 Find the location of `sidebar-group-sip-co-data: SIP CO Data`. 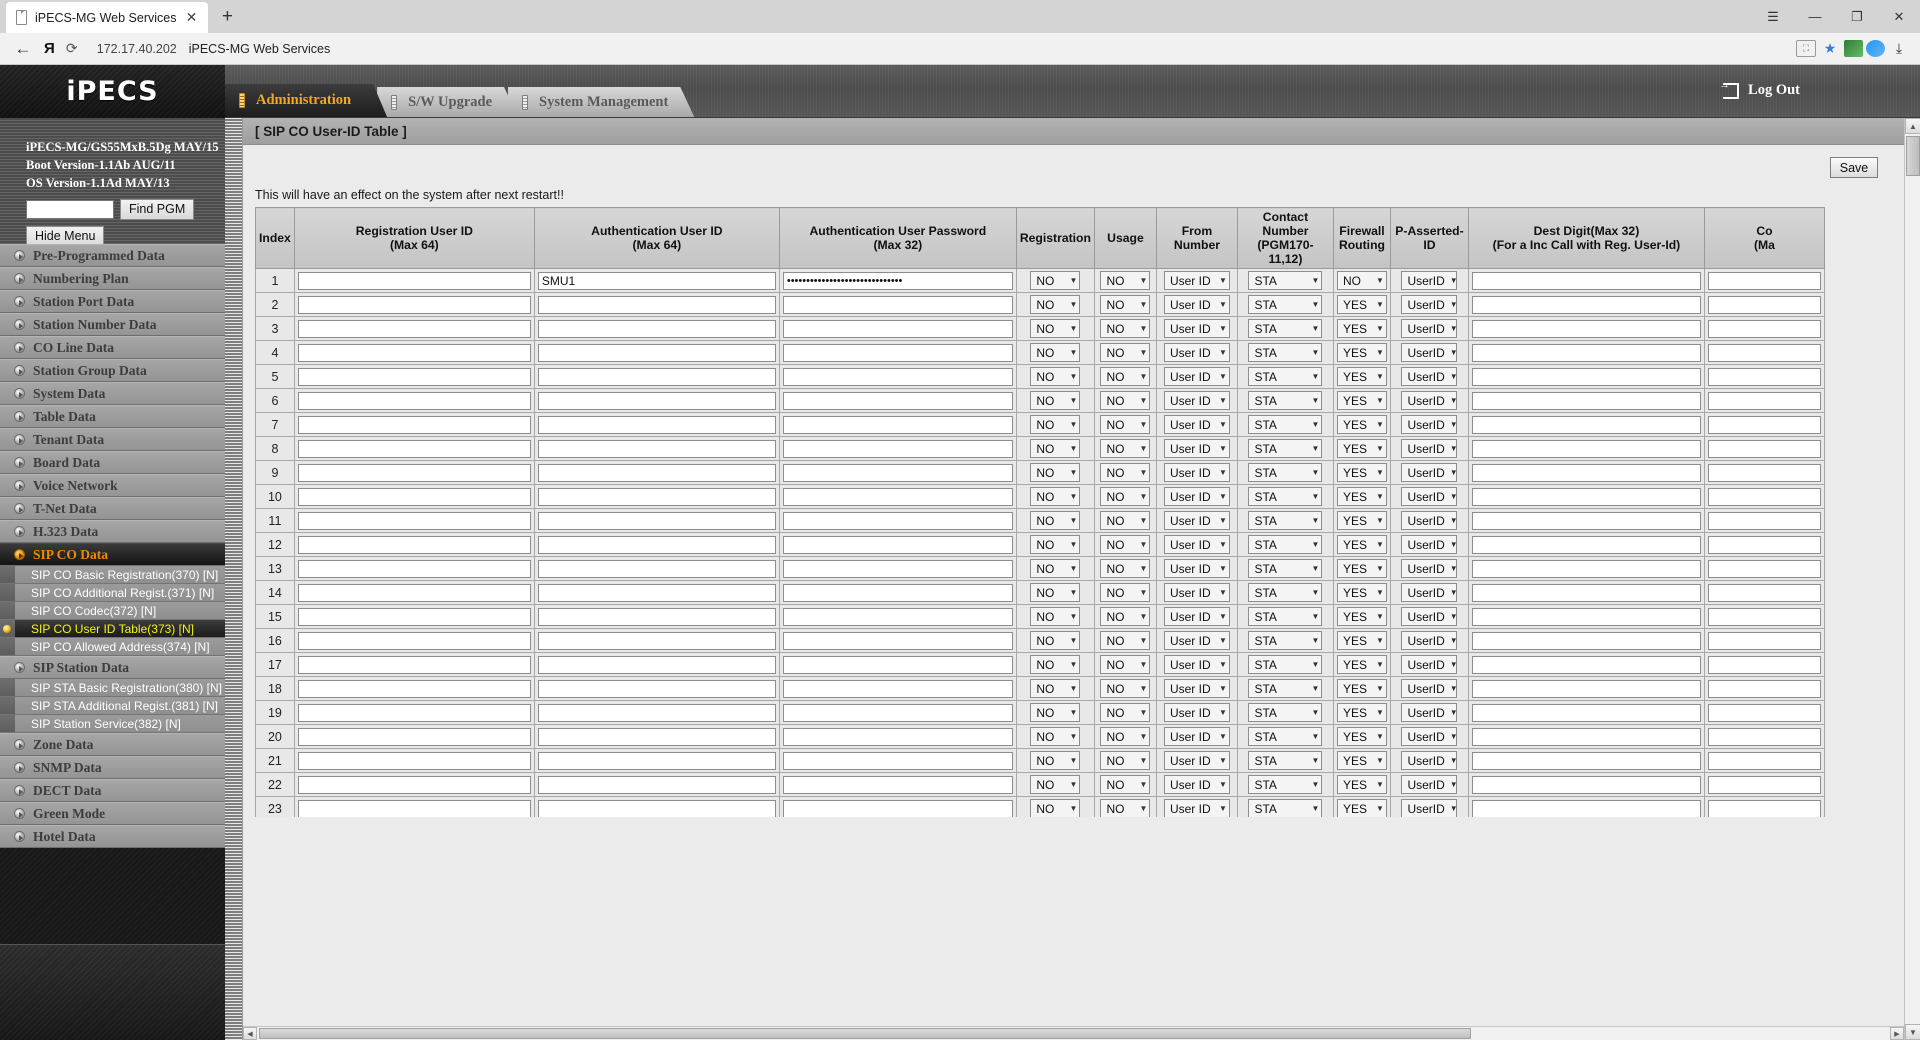

sidebar-group-sip-co-data: SIP CO Data is located at coordinates (112, 554).